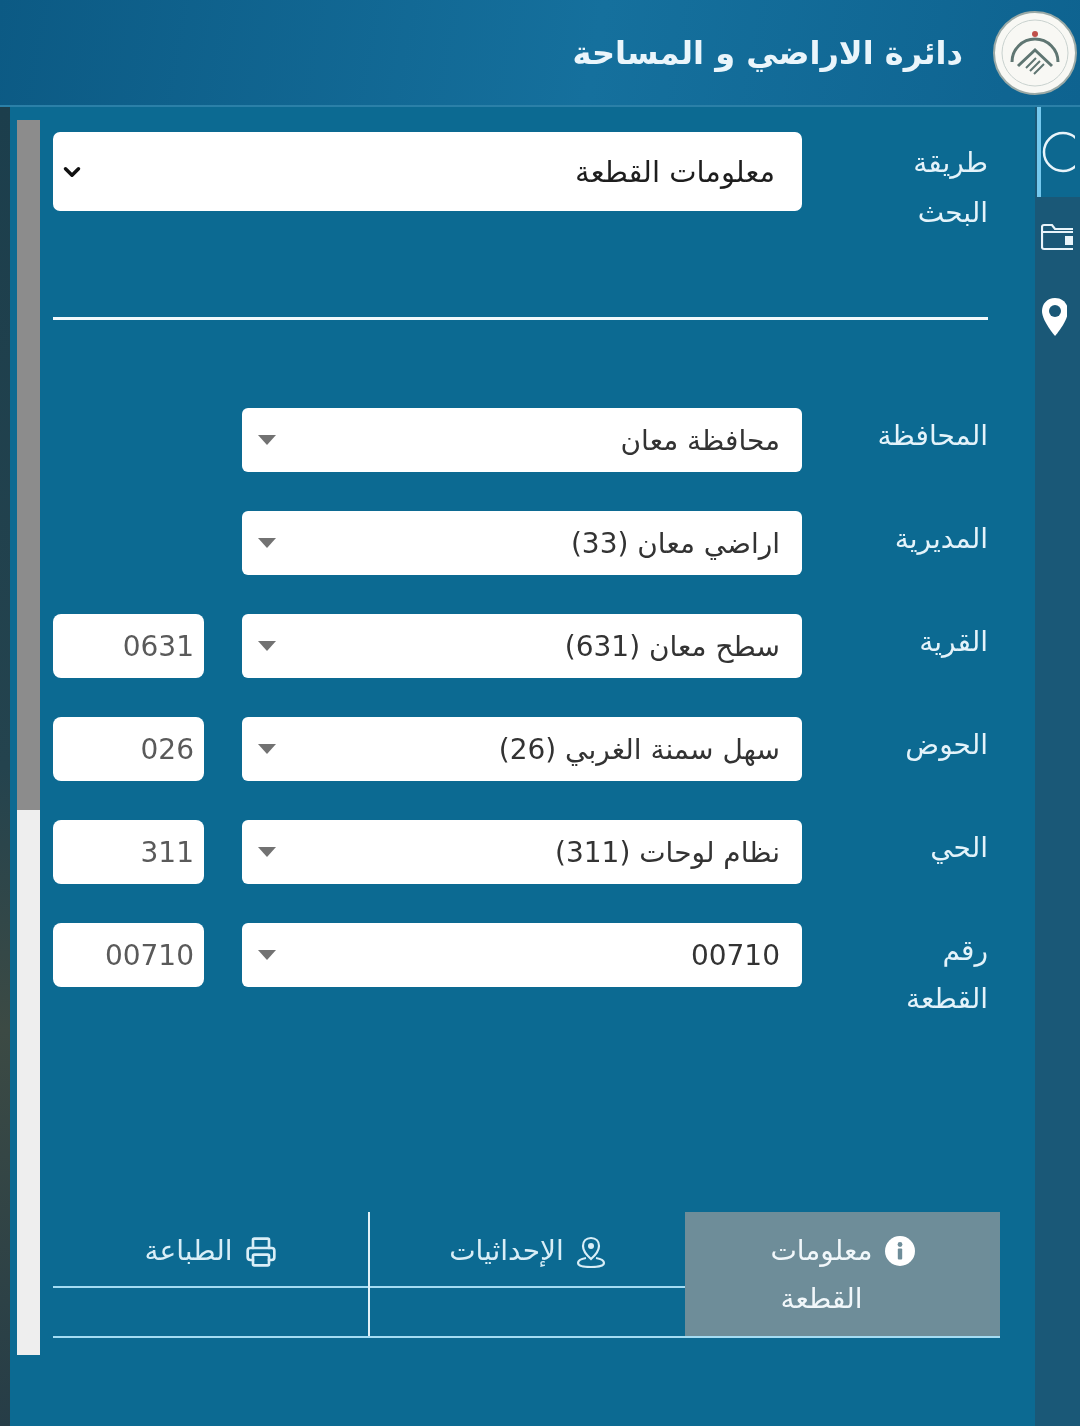  I want to click on search-icon, so click(1058, 152).